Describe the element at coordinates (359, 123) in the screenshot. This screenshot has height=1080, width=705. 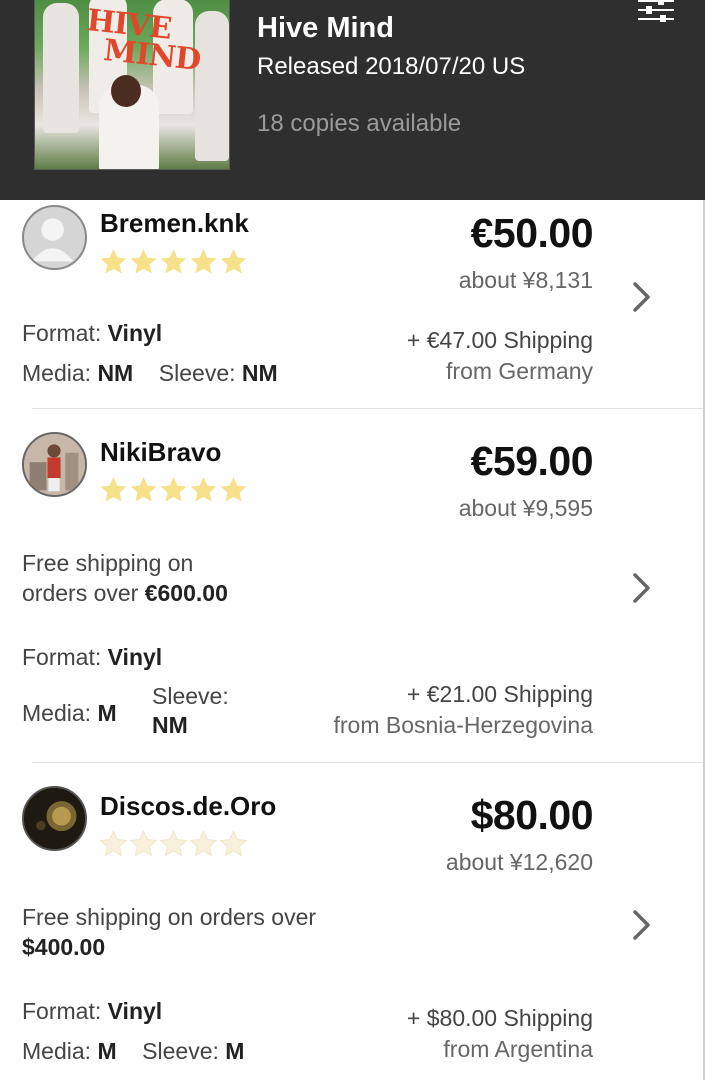
I see `copies-available: 18 copies available` at that location.